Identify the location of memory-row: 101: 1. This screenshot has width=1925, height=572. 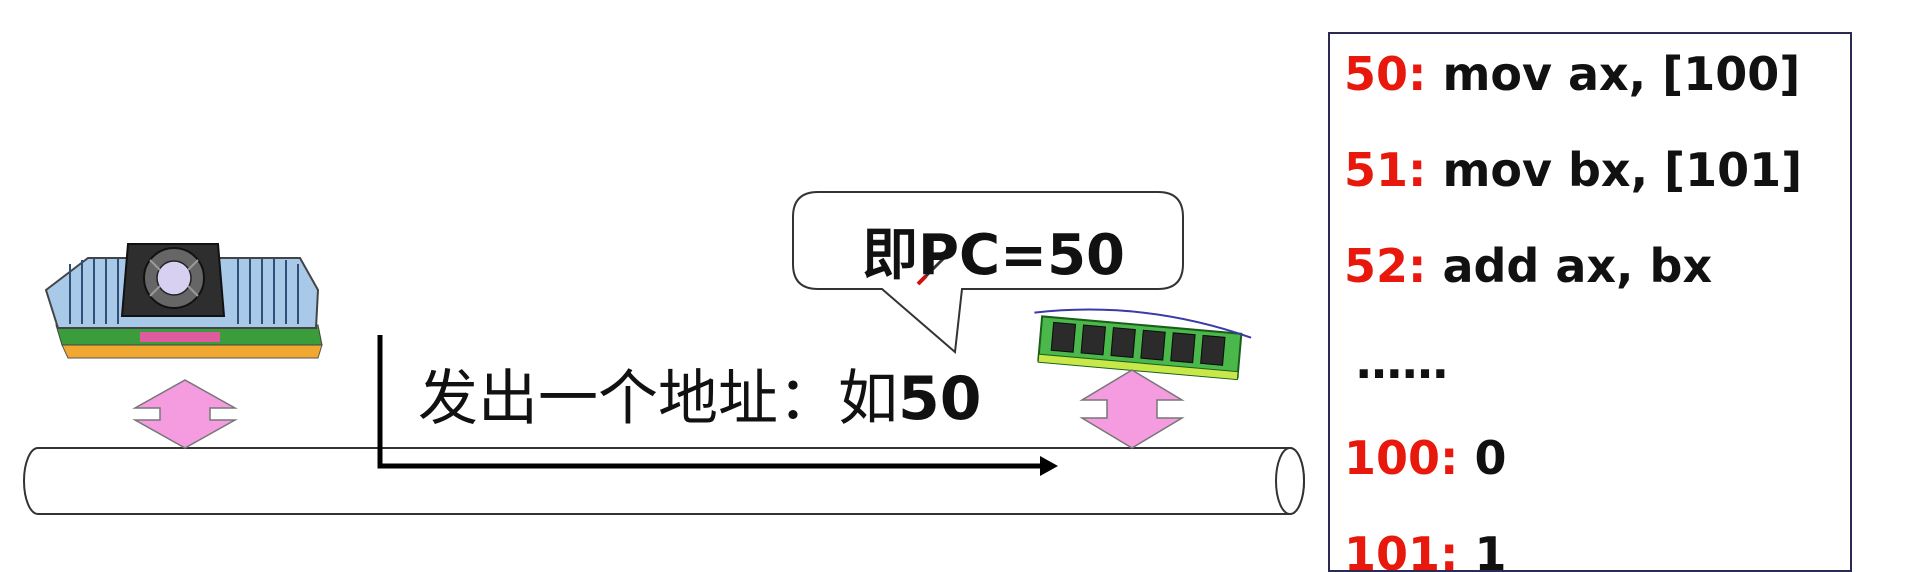
(1425, 549).